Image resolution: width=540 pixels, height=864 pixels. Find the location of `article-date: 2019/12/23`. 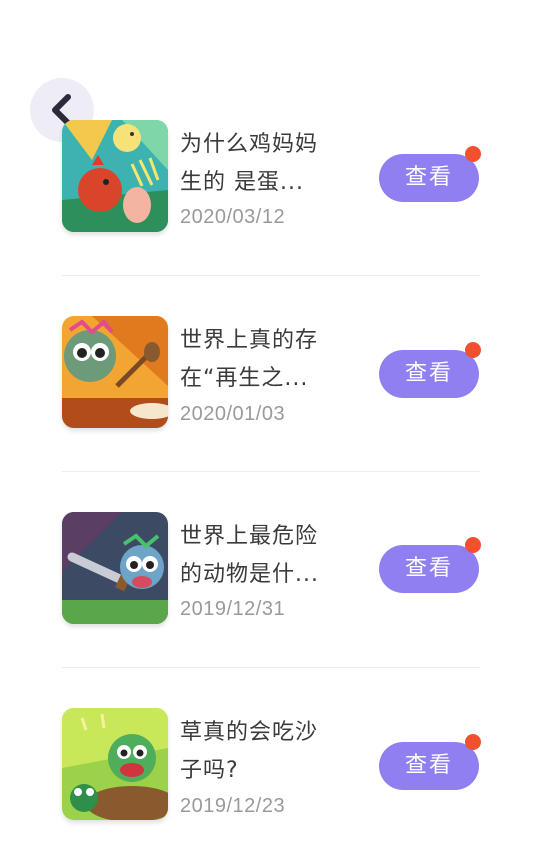

article-date: 2019/12/23 is located at coordinates (233, 806).